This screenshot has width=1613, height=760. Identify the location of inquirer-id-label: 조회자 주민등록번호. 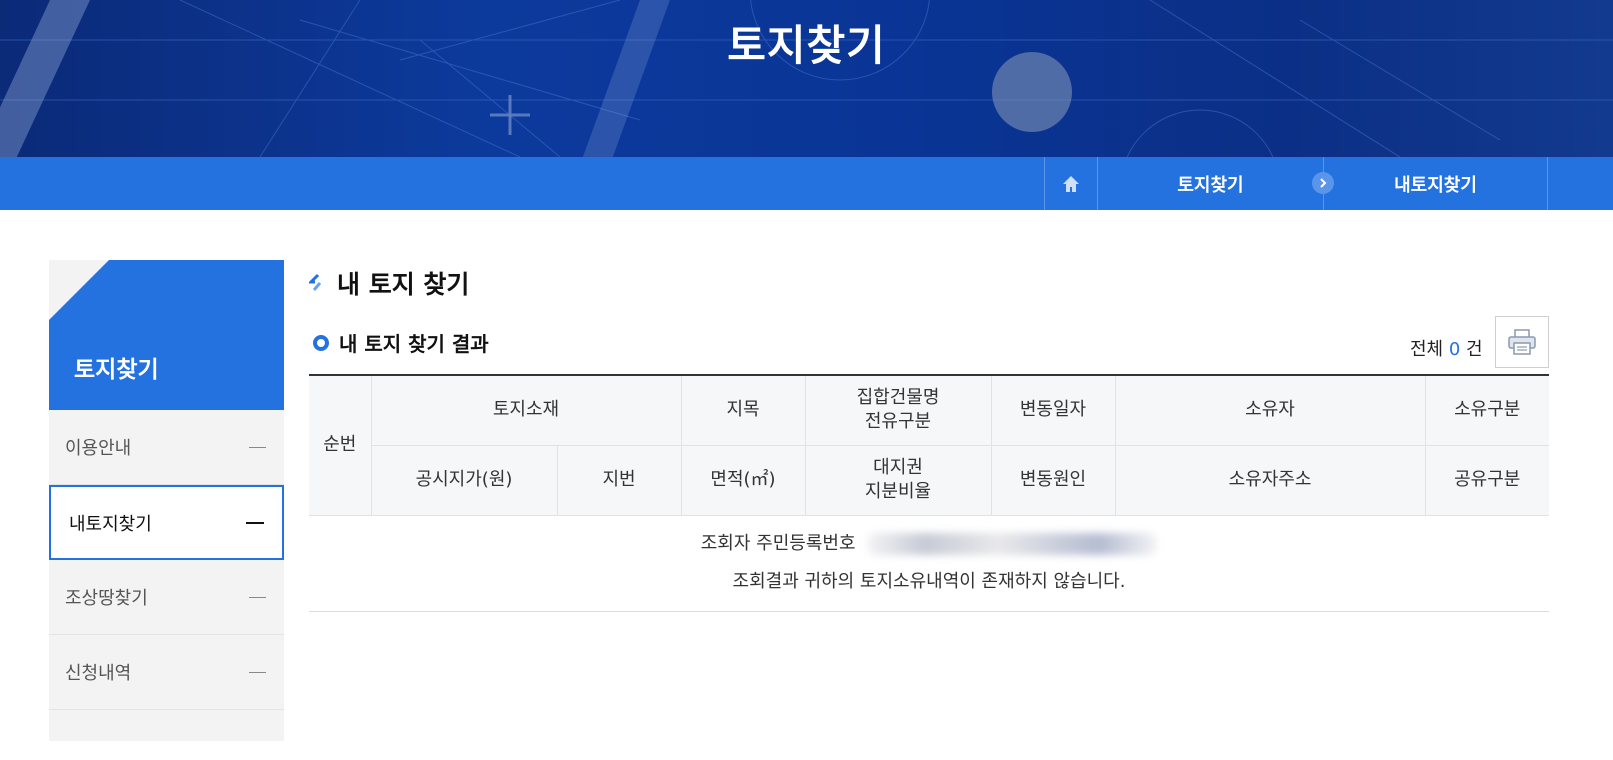
(778, 543).